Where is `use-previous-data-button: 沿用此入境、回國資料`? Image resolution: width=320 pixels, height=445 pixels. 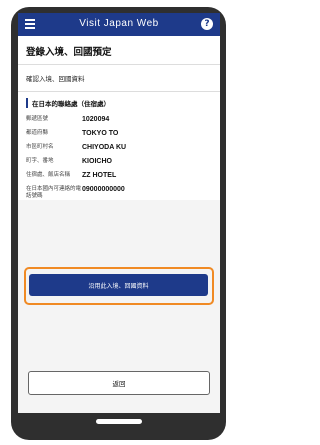
use-previous-data-button: 沿用此入境、回國資料 is located at coordinates (118, 285).